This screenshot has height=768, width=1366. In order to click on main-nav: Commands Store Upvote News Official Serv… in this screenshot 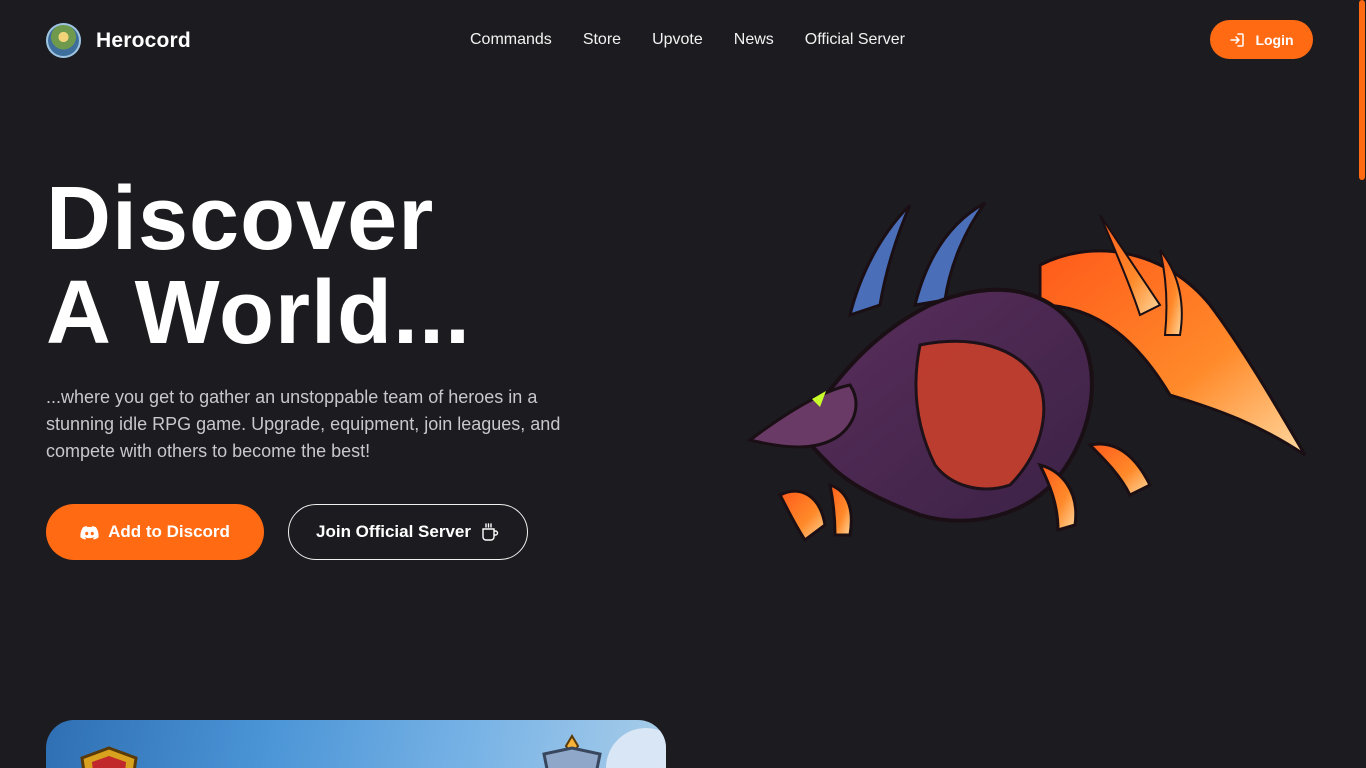, I will do `click(687, 40)`.